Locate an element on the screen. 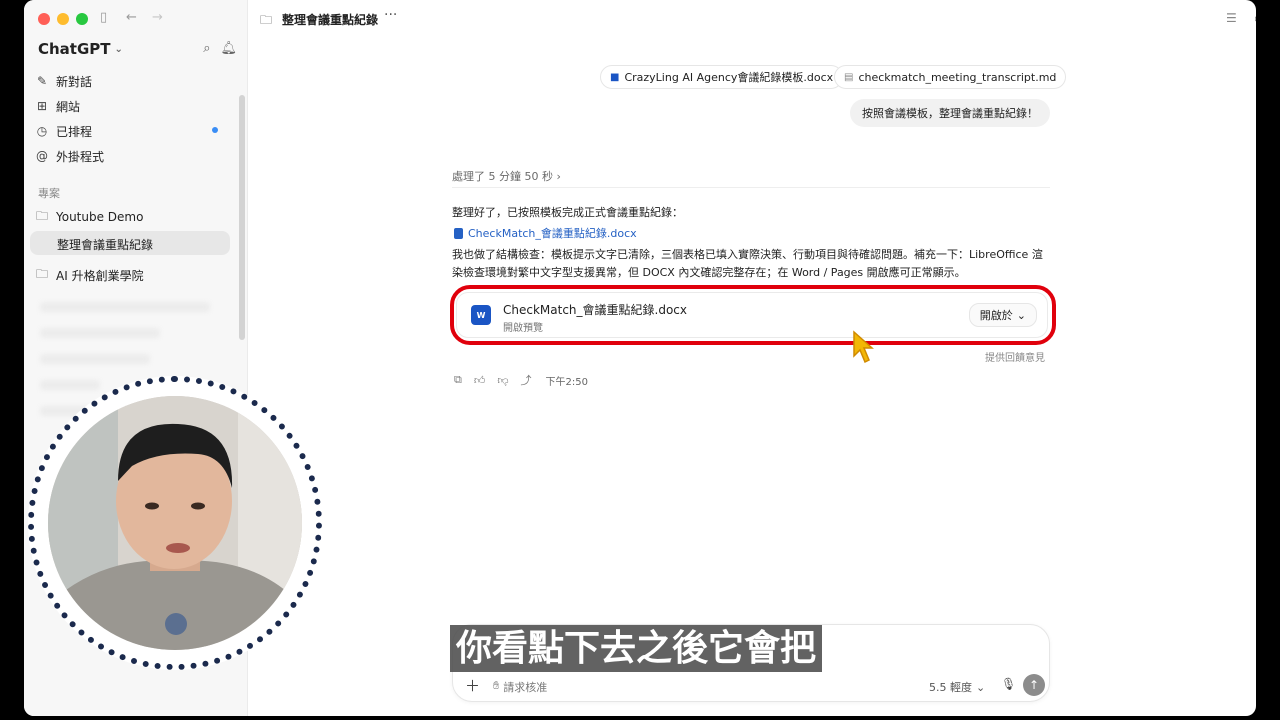  list-icon: ☰ is located at coordinates (1231, 18).